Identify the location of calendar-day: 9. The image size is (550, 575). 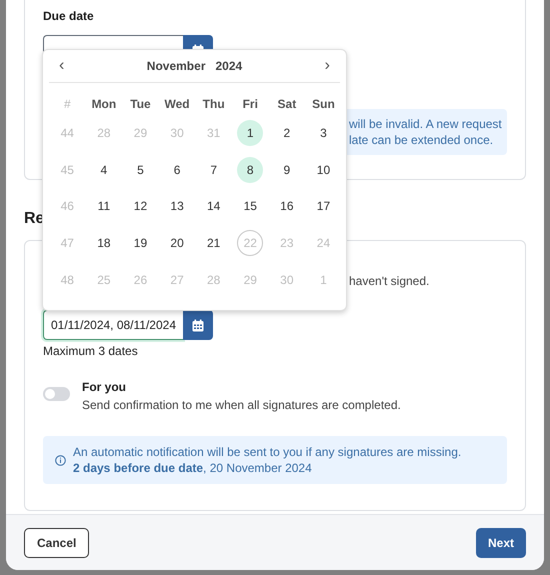
(287, 169).